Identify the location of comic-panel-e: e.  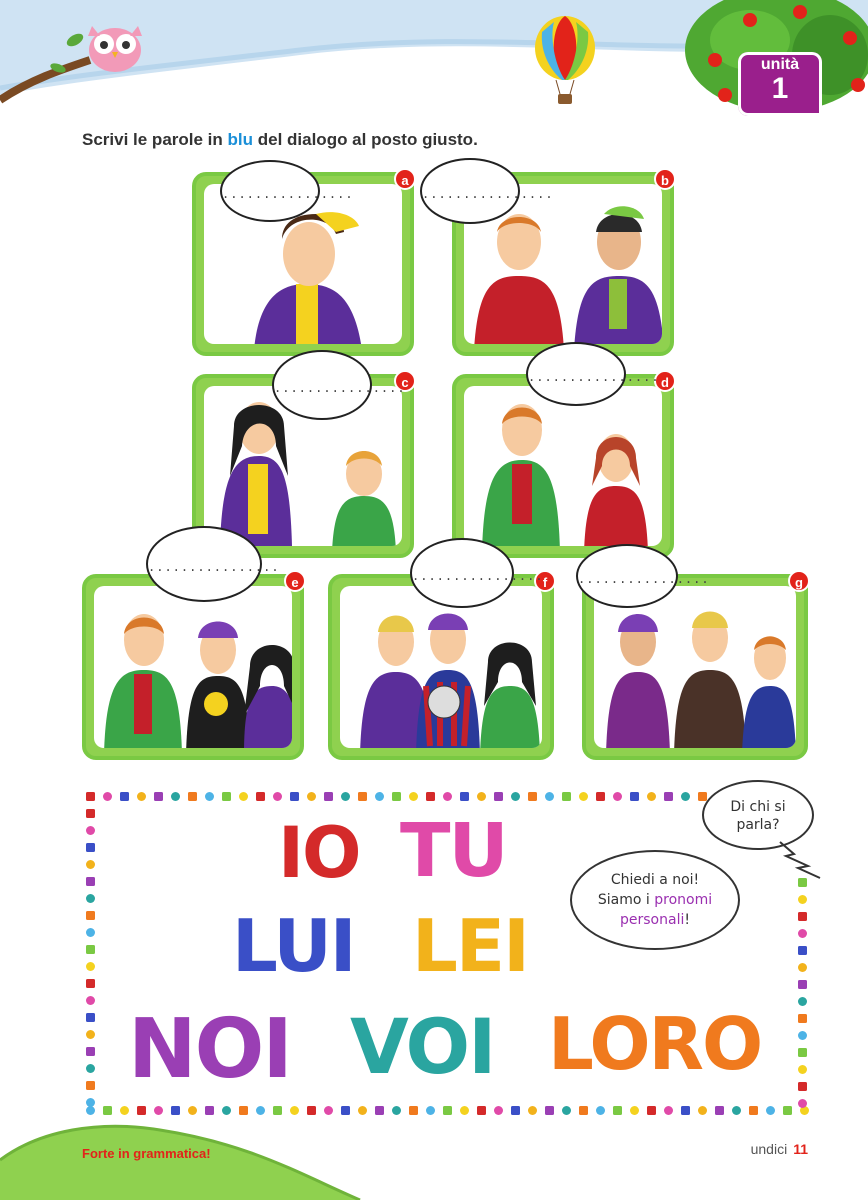
(194, 665).